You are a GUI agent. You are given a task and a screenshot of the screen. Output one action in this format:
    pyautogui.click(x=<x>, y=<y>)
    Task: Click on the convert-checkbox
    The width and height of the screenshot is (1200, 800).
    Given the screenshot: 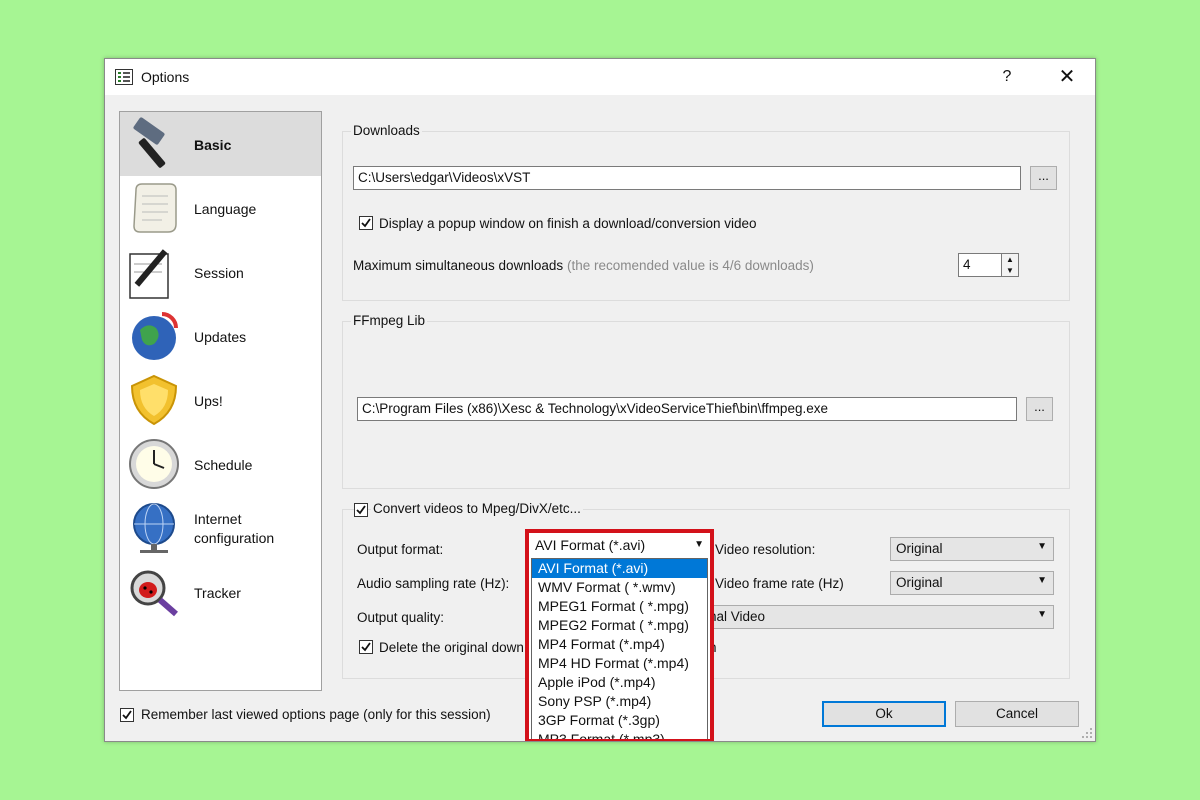 What is the action you would take?
    pyautogui.click(x=361, y=510)
    